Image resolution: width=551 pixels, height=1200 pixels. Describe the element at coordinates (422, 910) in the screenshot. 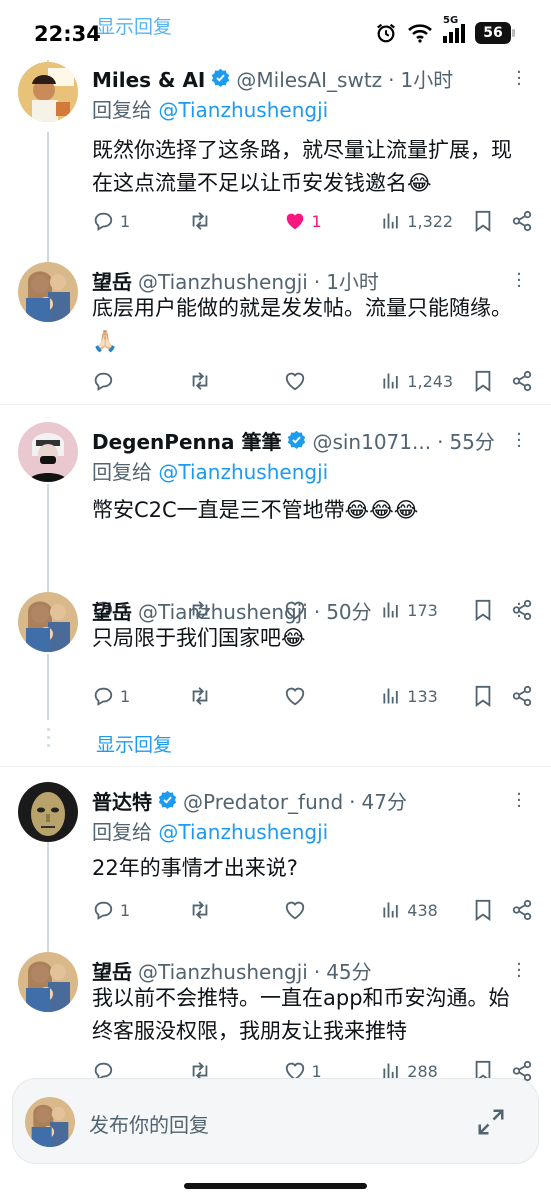

I see `view-count: 438` at that location.